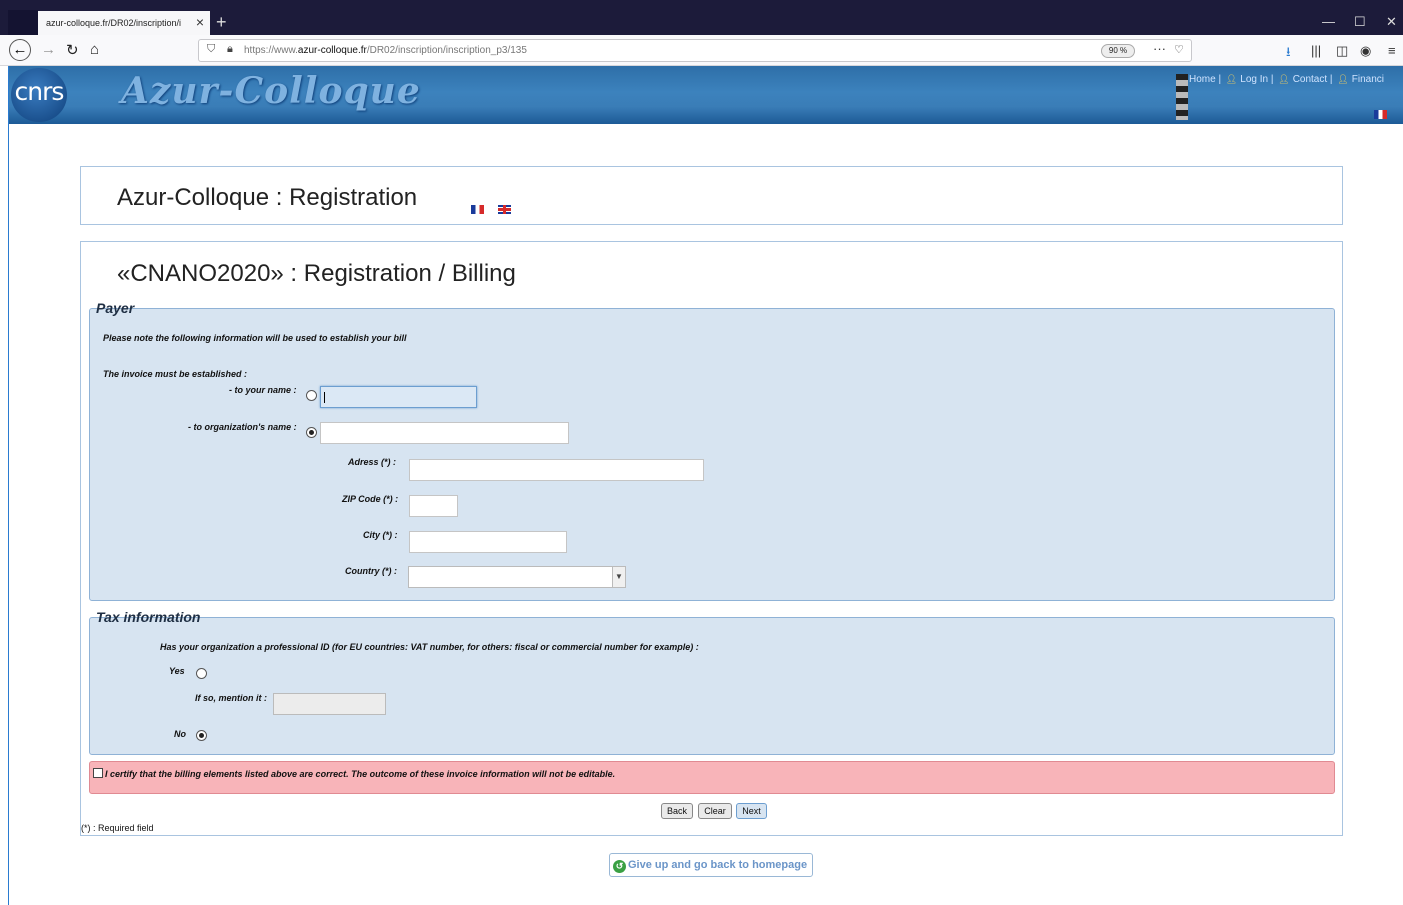 Image resolution: width=1403 pixels, height=905 pixels. I want to click on nav-login-link: Log In |, so click(1256, 79).